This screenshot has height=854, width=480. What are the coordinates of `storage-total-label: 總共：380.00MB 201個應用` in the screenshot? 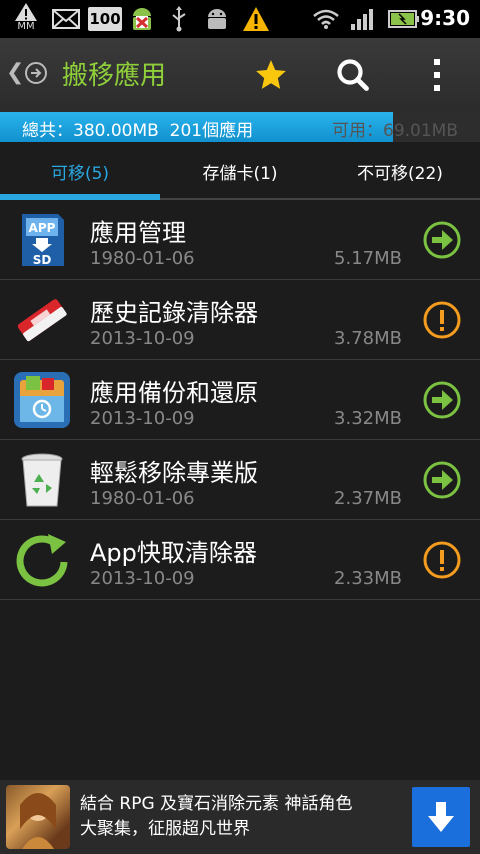 It's located at (137, 128).